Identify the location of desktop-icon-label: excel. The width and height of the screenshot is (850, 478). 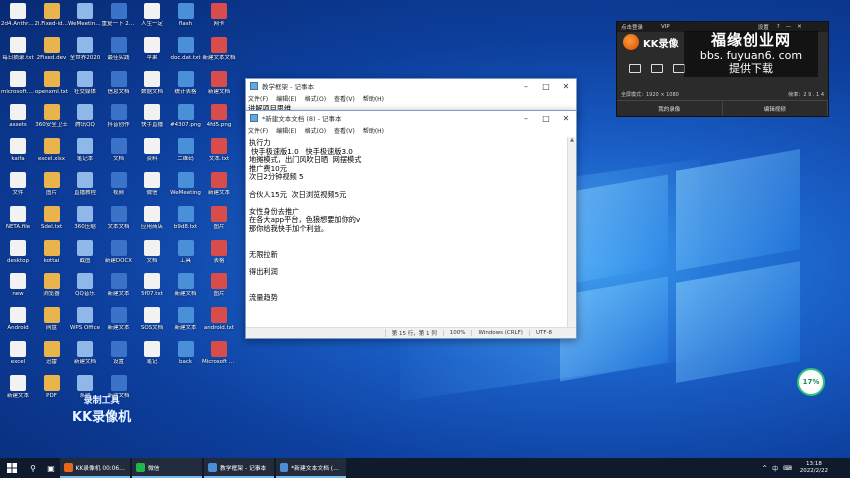
(18, 362).